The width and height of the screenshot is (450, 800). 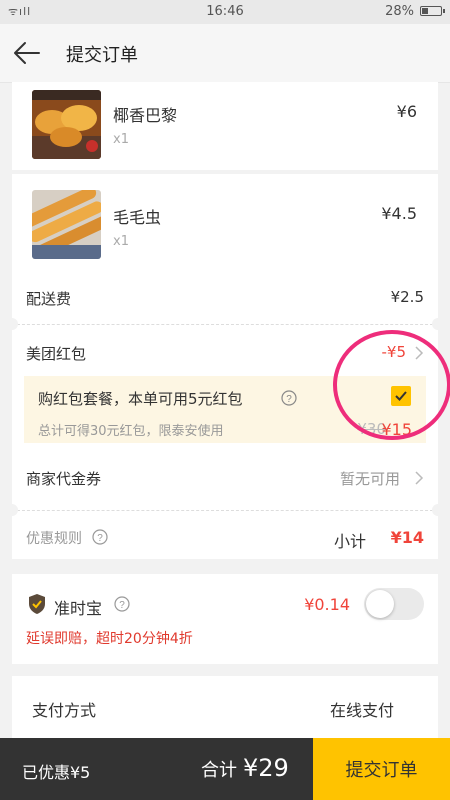 I want to click on red-packet-promo: 购红包套餐，本单可用5元红包 ? 总计可得30元红包，限泰安使用 ¥30 ¥15, so click(x=225, y=409).